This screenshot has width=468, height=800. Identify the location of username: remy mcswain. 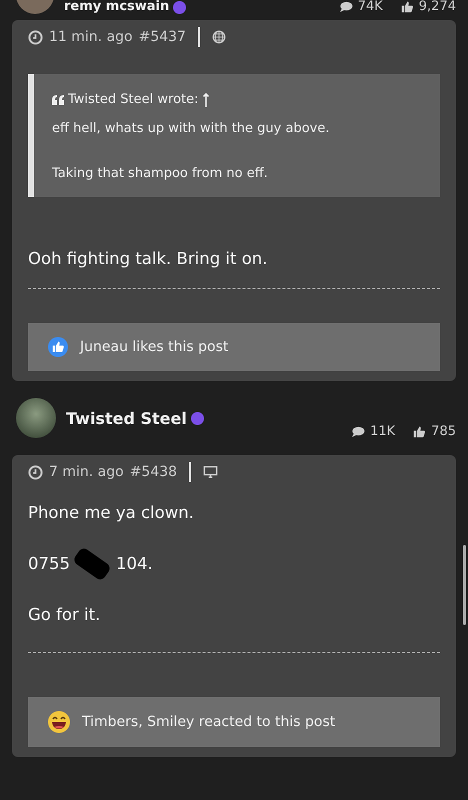
(117, 7).